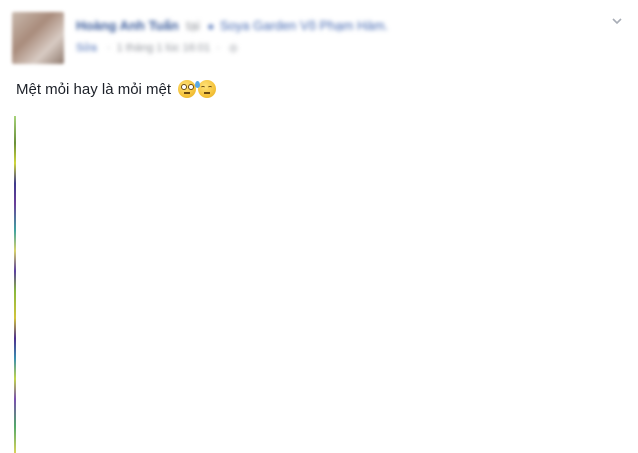 The image size is (638, 453). Describe the element at coordinates (193, 25) in the screenshot. I see `at-text: tại` at that location.